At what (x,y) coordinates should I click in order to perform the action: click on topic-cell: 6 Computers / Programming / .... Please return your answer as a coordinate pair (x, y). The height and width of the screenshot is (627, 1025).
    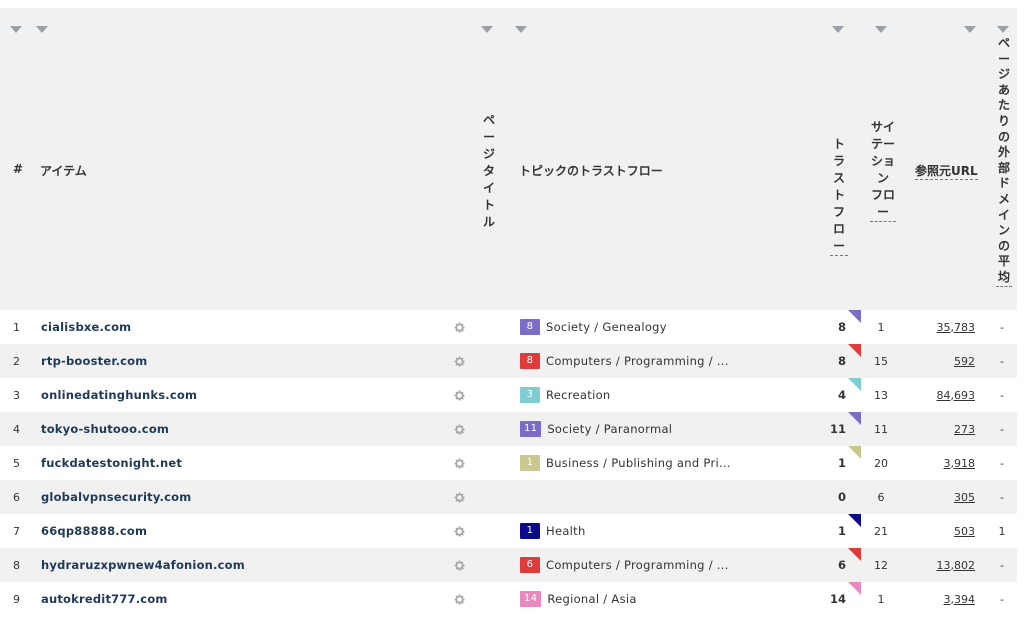
    Looking at the image, I should click on (624, 565).